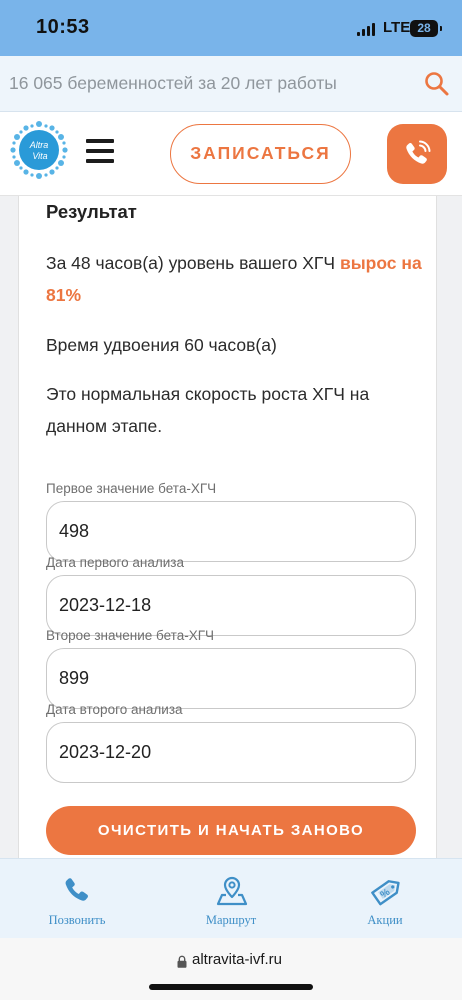 This screenshot has height=1000, width=462. Describe the element at coordinates (231, 969) in the screenshot. I see `browser-url-bar` at that location.